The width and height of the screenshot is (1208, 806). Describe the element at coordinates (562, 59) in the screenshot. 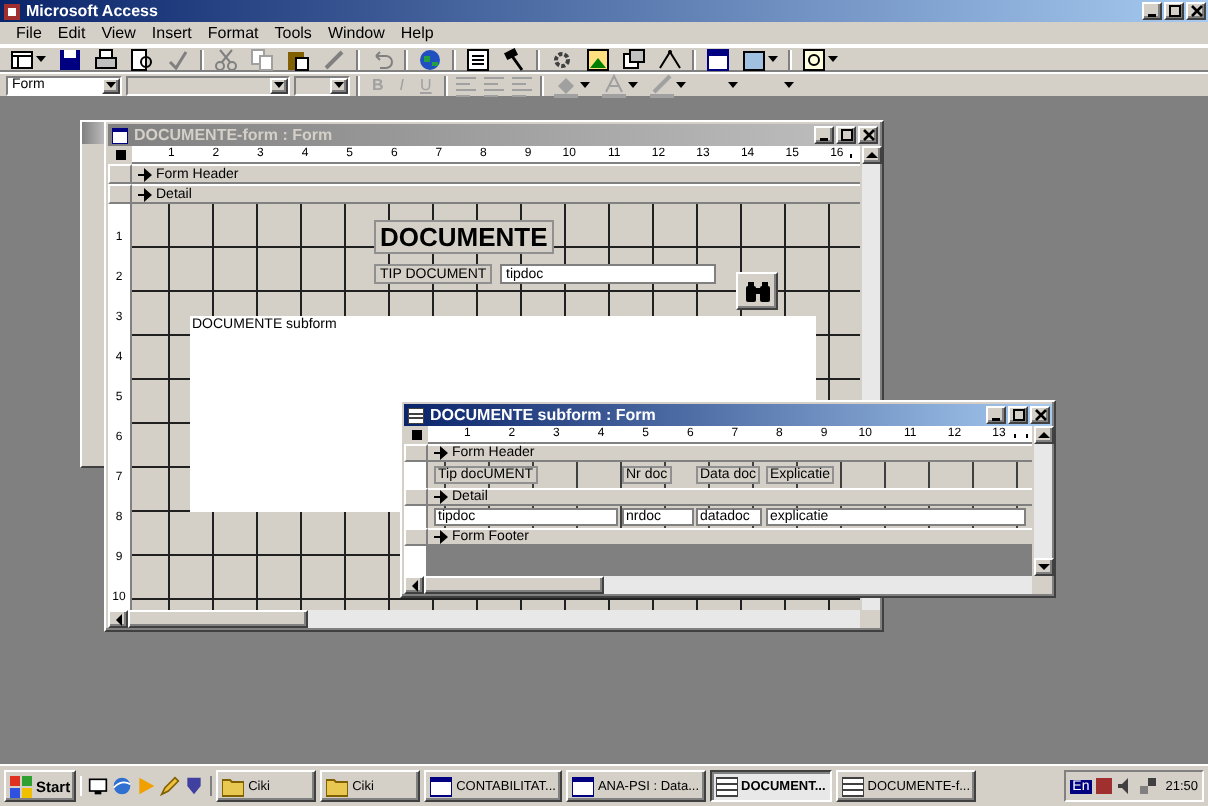

I see `gear-icon` at that location.